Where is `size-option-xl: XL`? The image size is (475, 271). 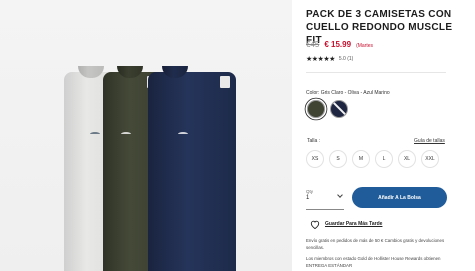
size-option-xl: XL is located at coordinates (407, 159).